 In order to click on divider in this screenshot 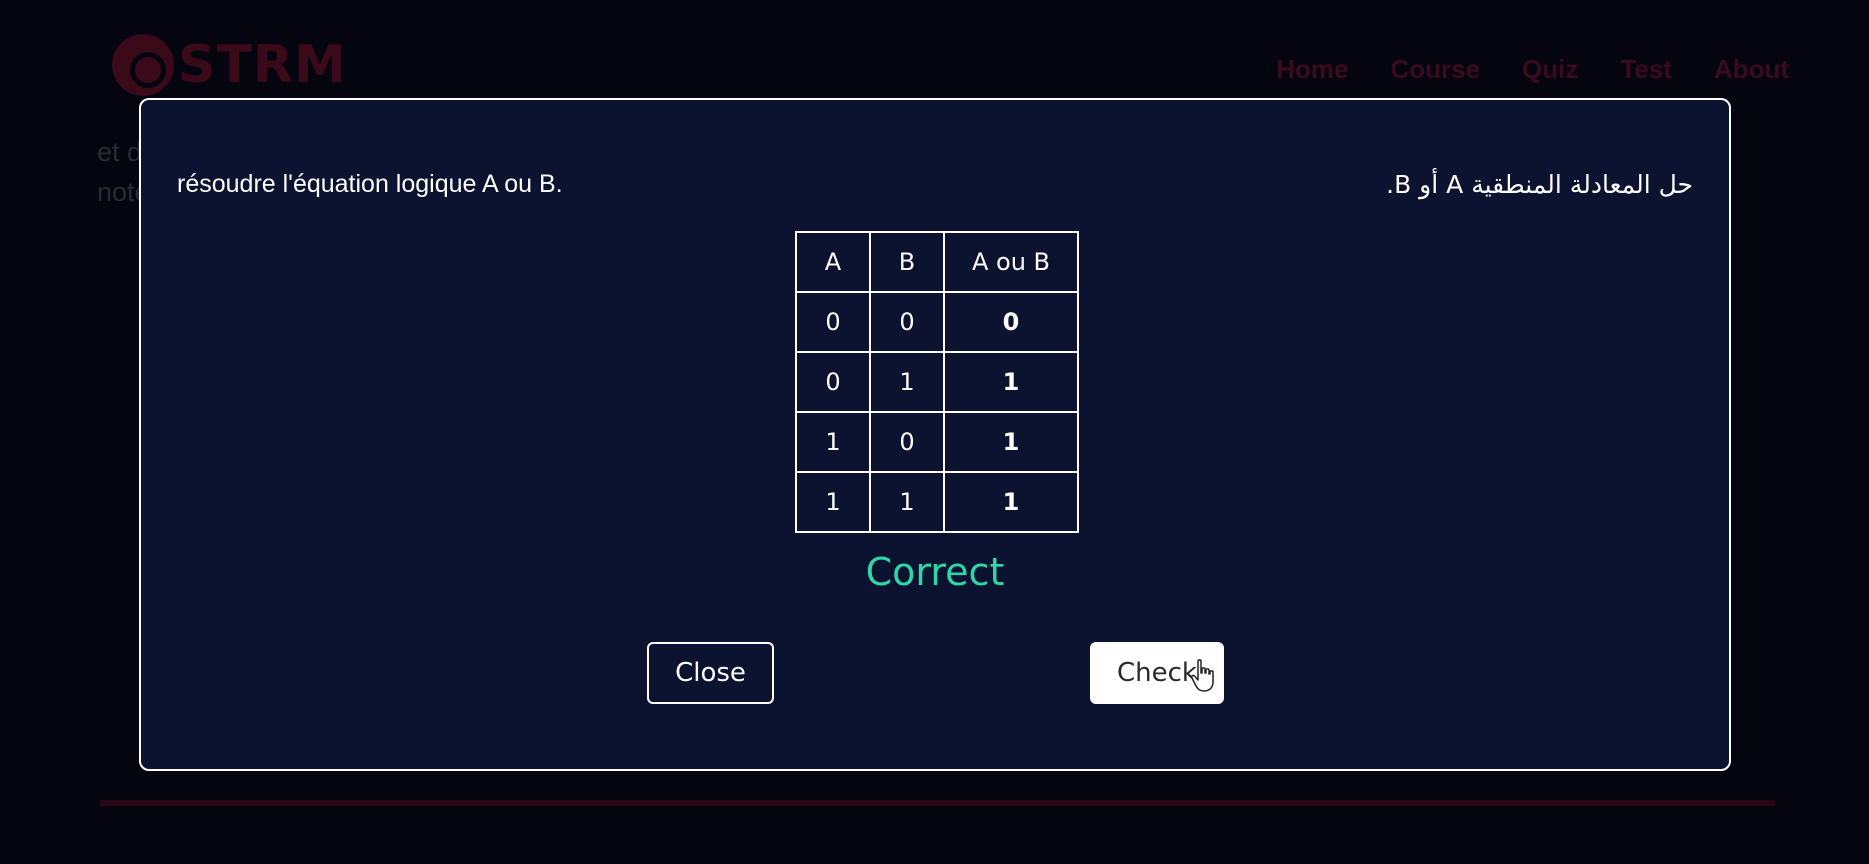, I will do `click(937, 803)`.